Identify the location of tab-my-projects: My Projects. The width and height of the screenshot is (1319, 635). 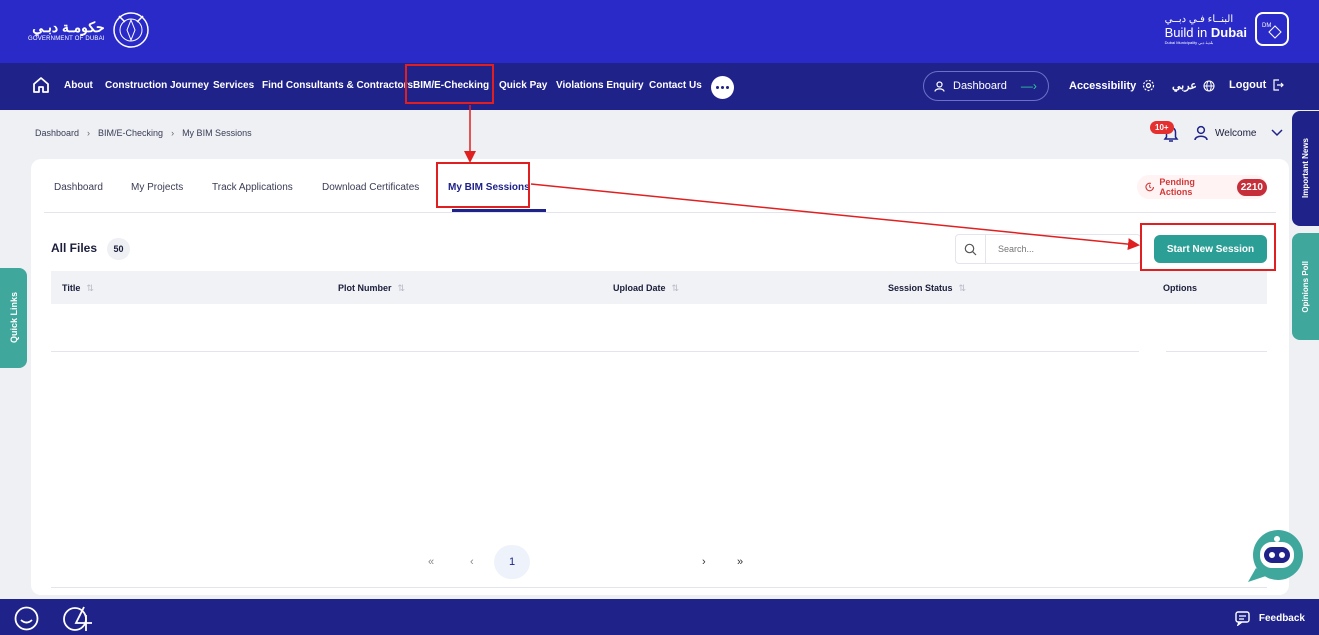
(157, 187).